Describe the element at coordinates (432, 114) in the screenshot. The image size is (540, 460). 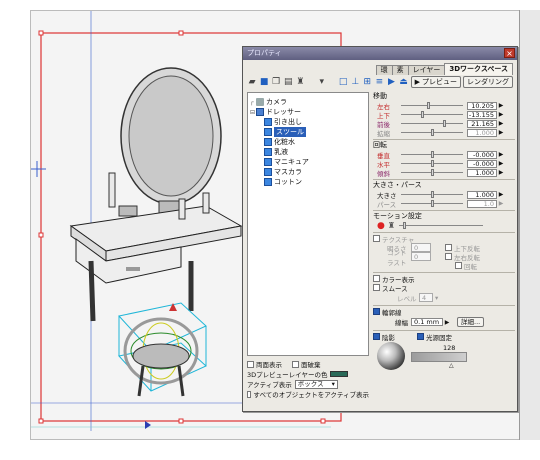
I see `ud-slider` at that location.